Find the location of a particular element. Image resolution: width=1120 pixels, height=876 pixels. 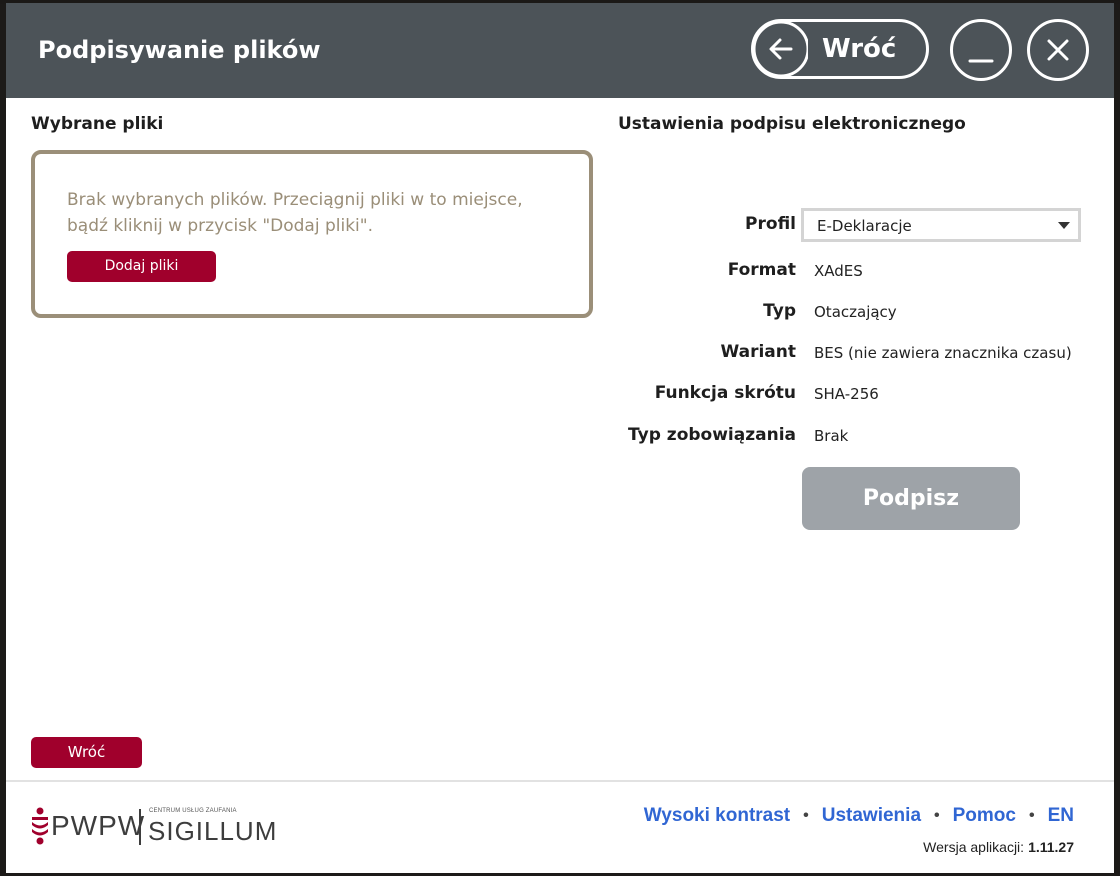

profile-select-value: E-Deklaracje is located at coordinates (864, 226).